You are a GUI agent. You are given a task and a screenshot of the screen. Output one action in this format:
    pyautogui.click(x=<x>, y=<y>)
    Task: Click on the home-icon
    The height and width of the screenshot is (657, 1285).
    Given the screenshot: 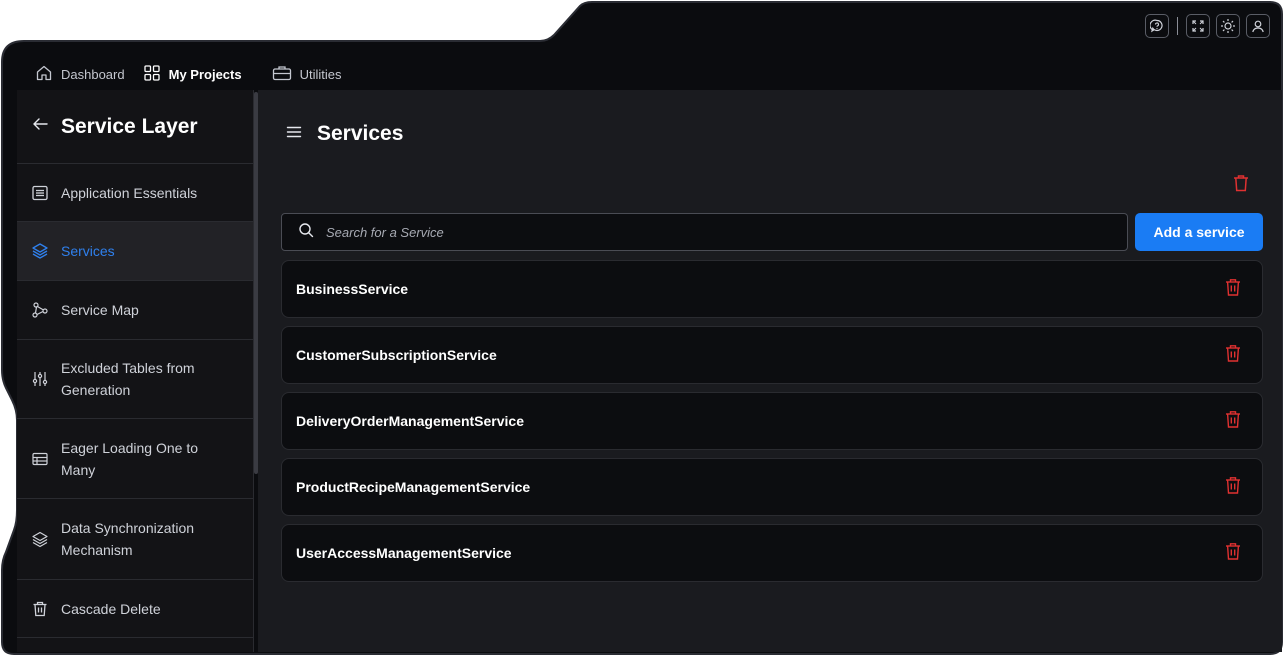 What is the action you would take?
    pyautogui.click(x=44, y=74)
    